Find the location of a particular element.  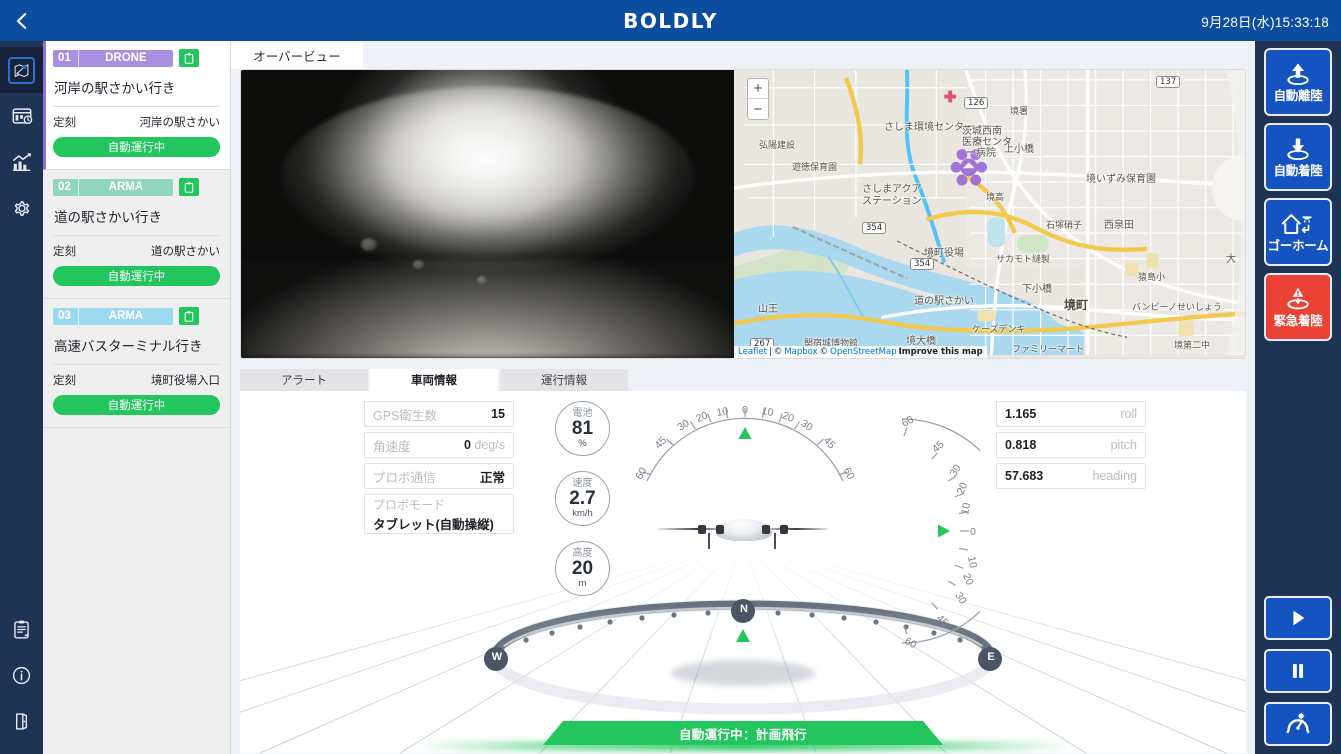

field-value: 15 is located at coordinates (498, 414).